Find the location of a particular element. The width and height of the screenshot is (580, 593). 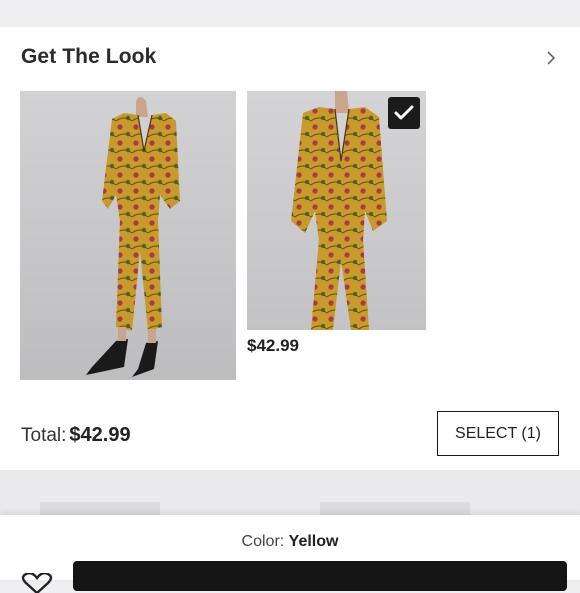

heart-icon is located at coordinates (37, 583).